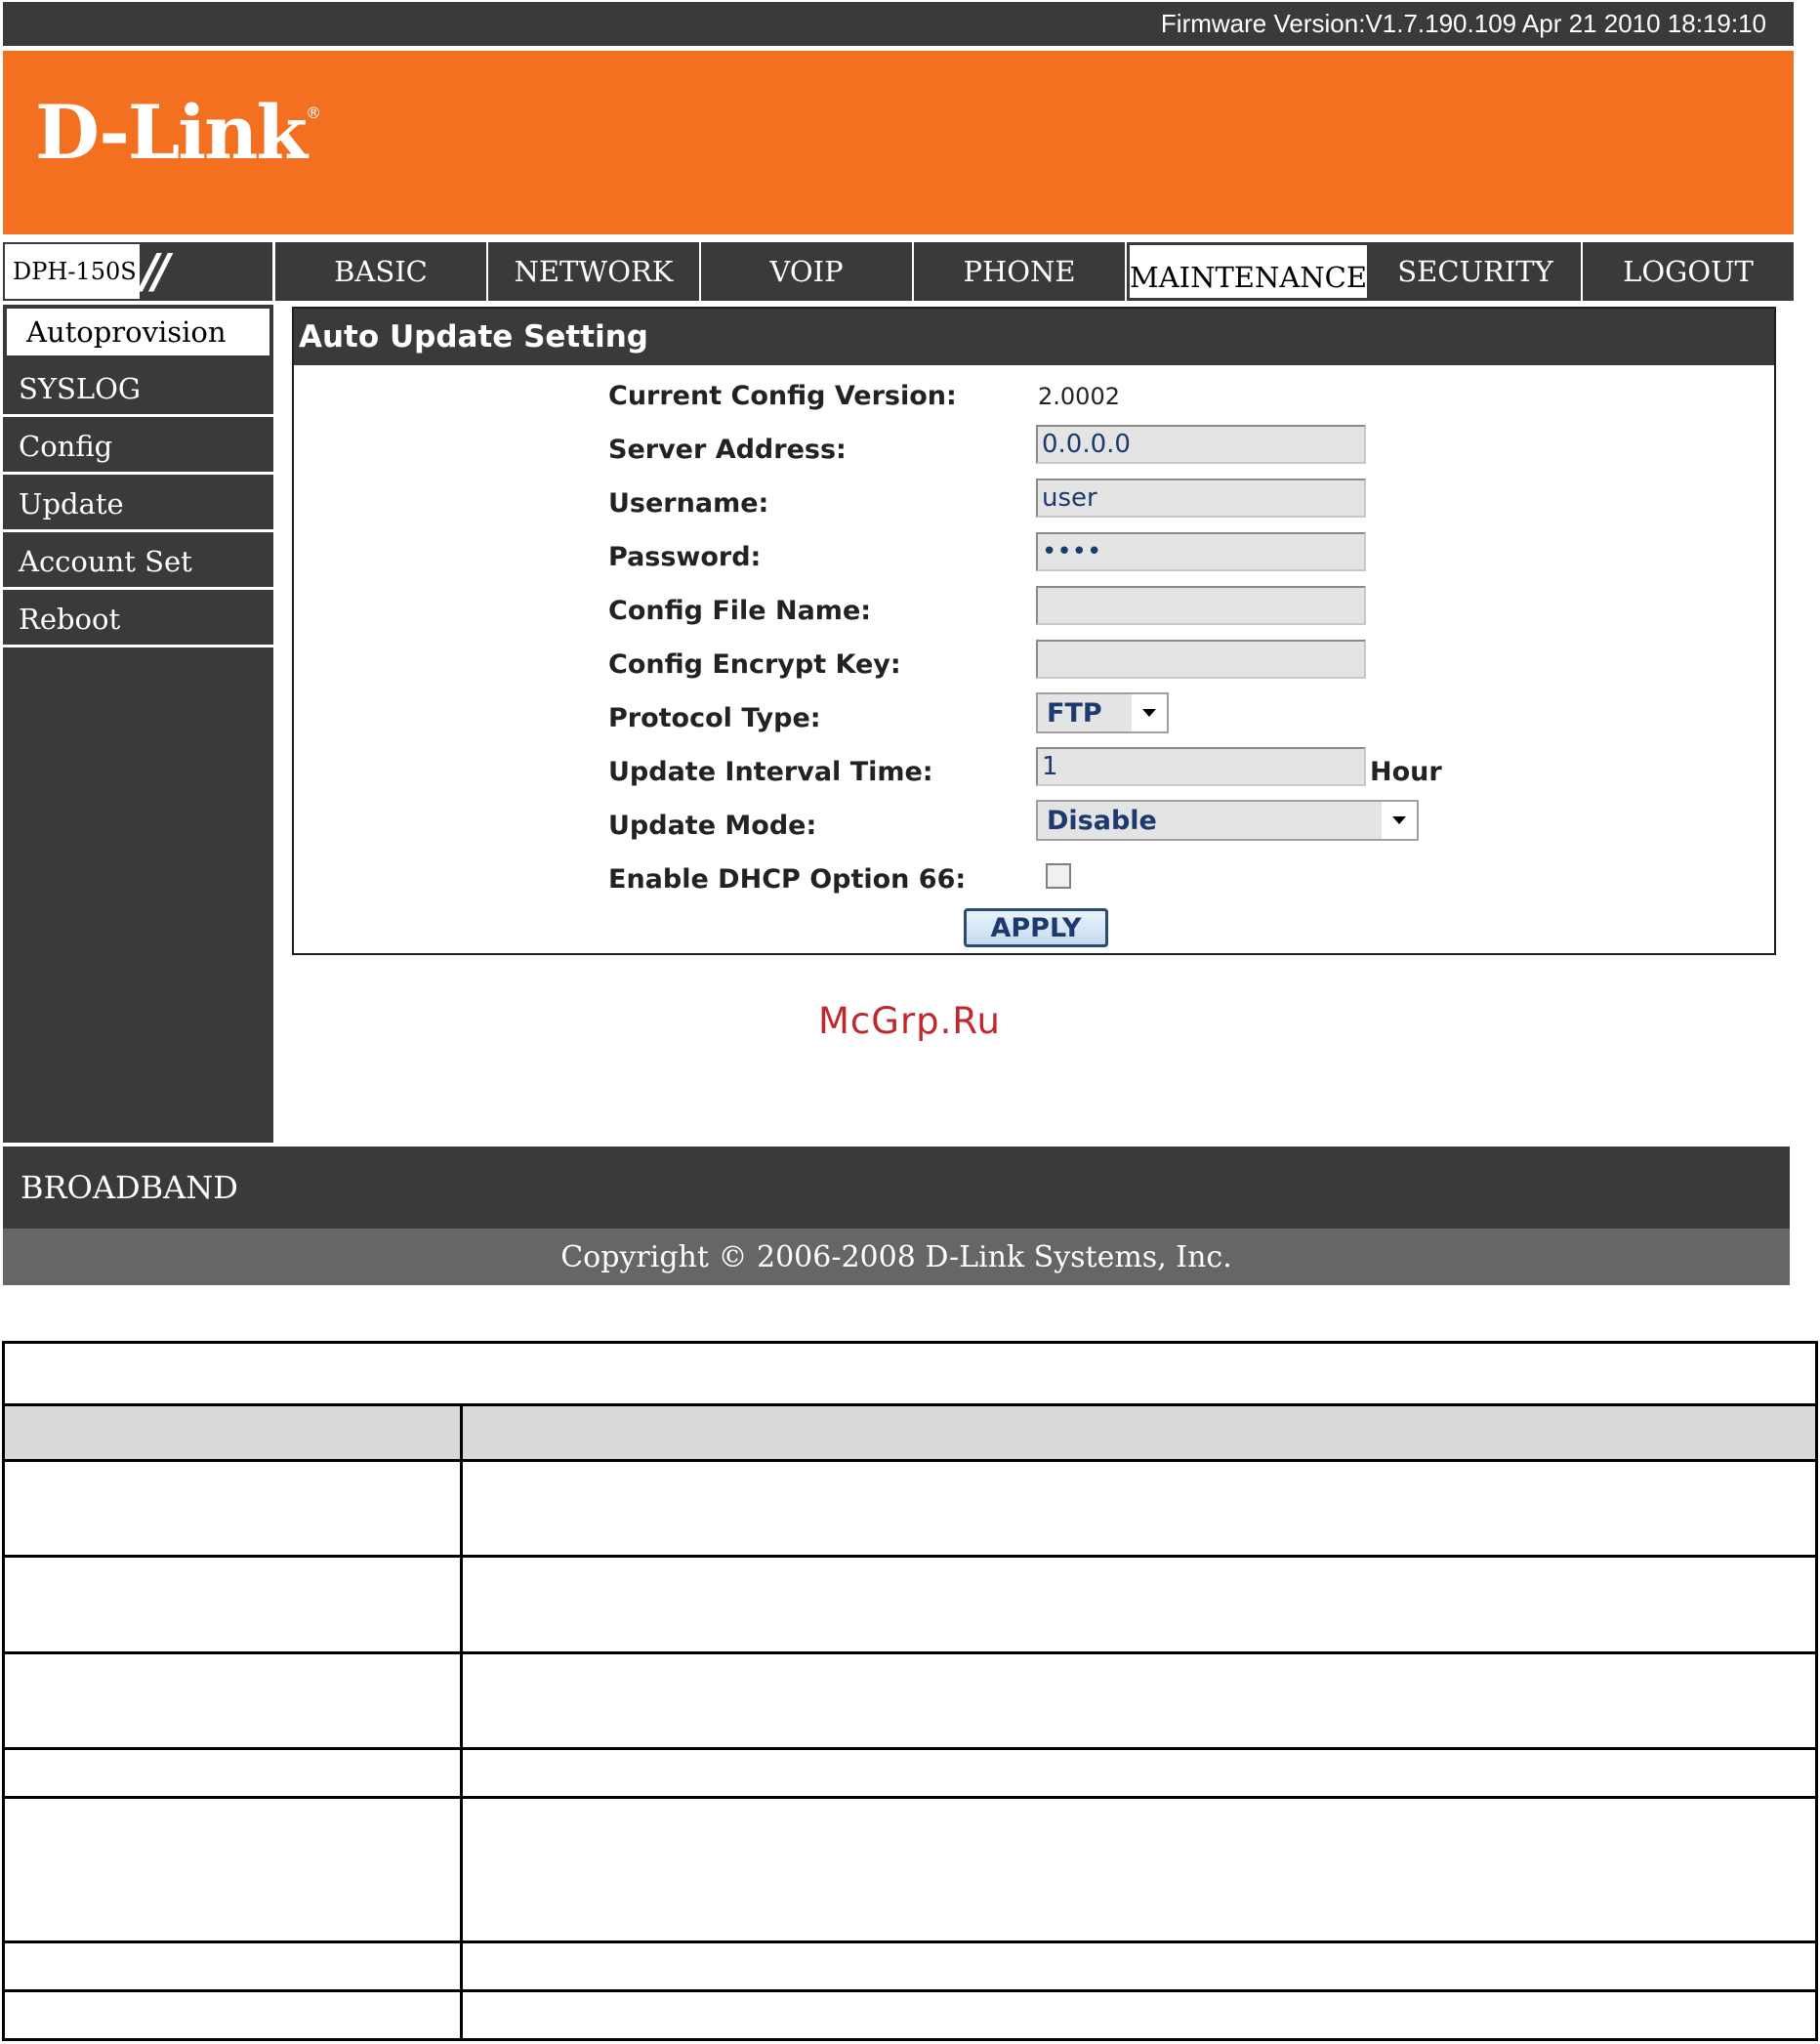 Image resolution: width=1820 pixels, height=2044 pixels. What do you see at coordinates (685, 557) in the screenshot?
I see `password-label: Password:` at bounding box center [685, 557].